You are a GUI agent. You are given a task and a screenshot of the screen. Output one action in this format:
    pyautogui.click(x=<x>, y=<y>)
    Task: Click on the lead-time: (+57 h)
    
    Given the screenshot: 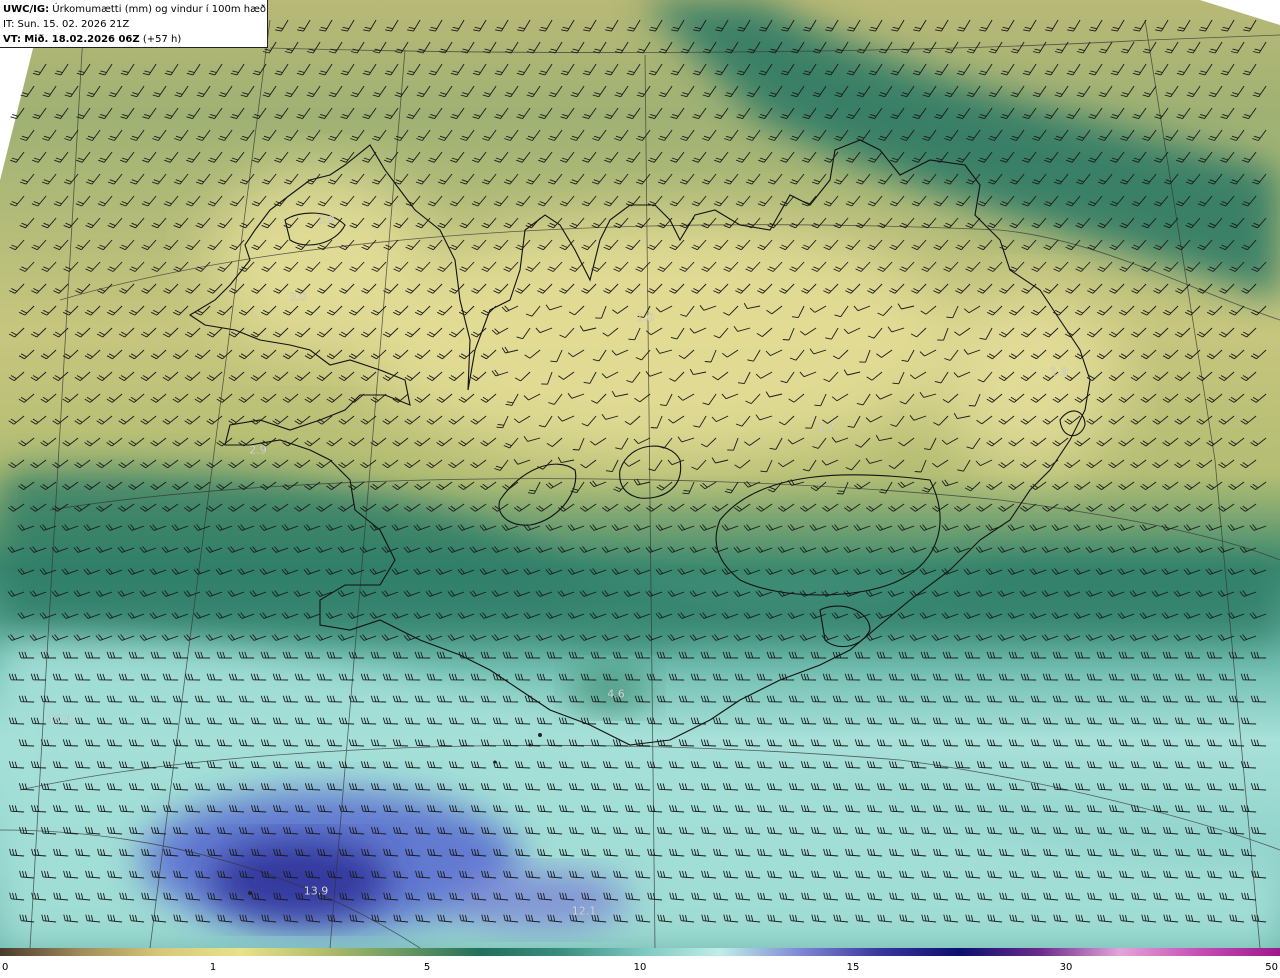 What is the action you would take?
    pyautogui.click(x=162, y=39)
    